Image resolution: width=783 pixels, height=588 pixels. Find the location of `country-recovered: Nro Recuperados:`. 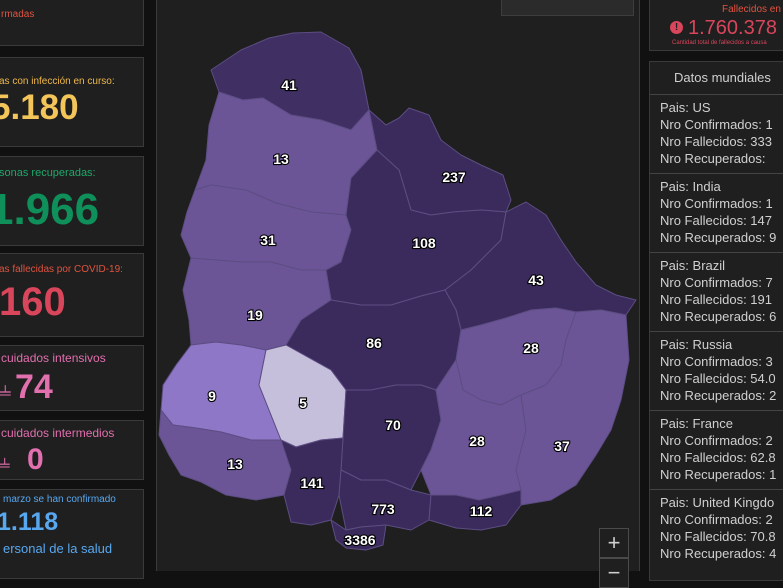

country-recovered: Nro Recuperados: is located at coordinates (713, 158).